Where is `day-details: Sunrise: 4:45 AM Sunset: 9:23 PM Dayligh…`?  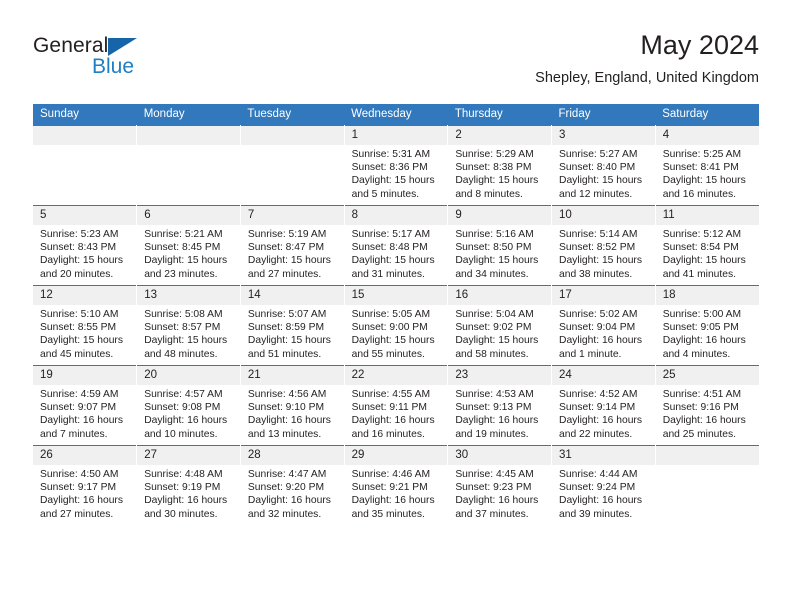 day-details: Sunrise: 4:45 AM Sunset: 9:23 PM Dayligh… is located at coordinates (499, 493).